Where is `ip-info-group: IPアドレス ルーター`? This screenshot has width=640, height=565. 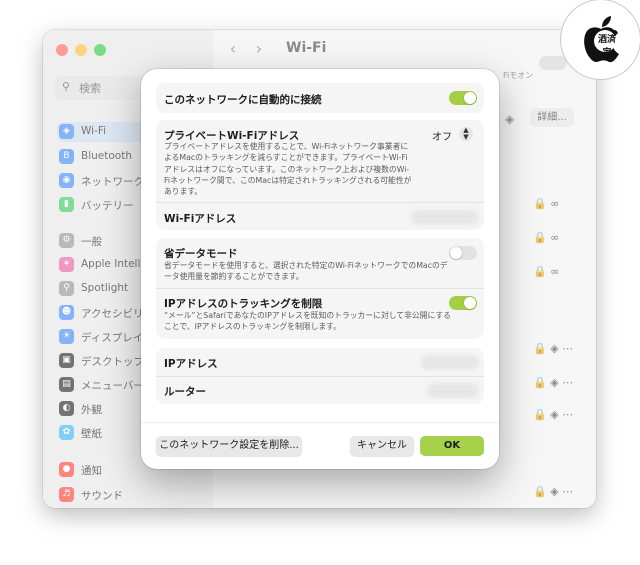
ip-info-group: IPアドレス ルーター is located at coordinates (320, 376).